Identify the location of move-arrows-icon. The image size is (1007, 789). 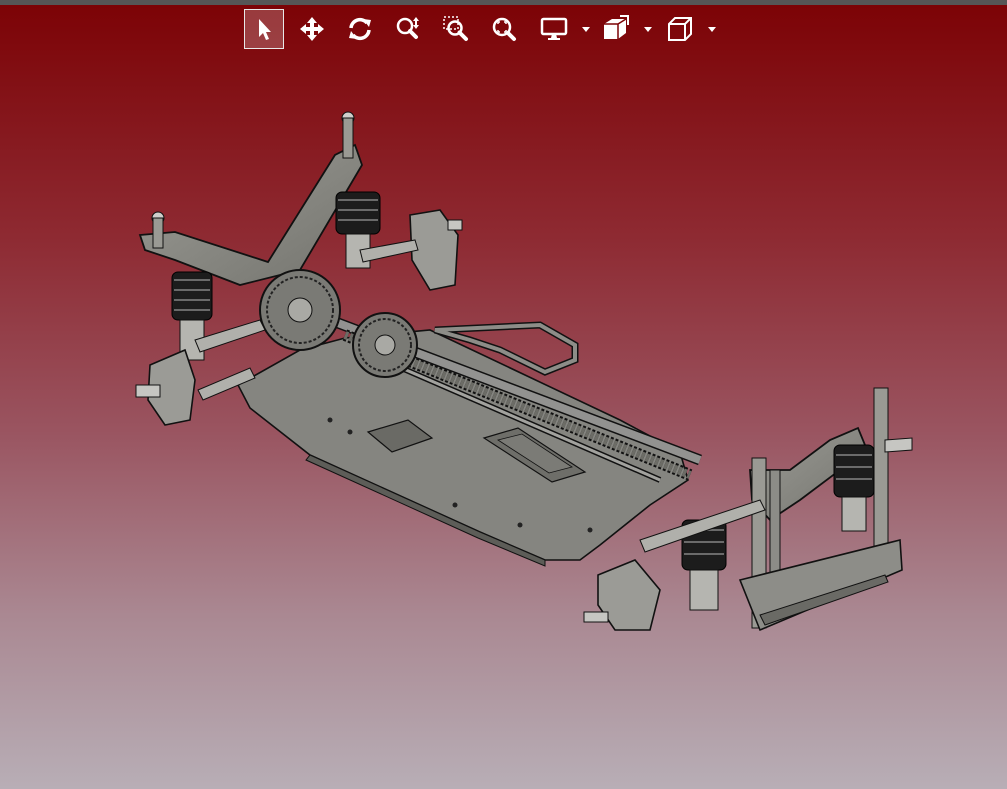
(312, 29).